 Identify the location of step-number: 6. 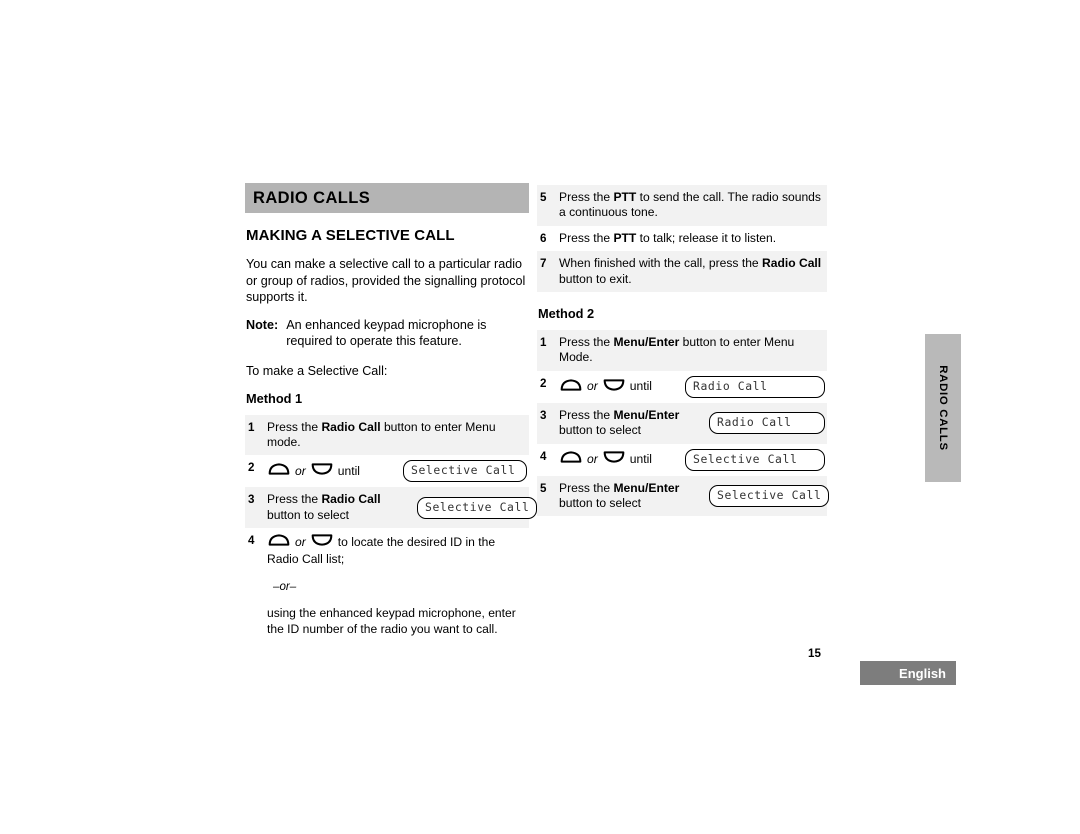
(543, 238).